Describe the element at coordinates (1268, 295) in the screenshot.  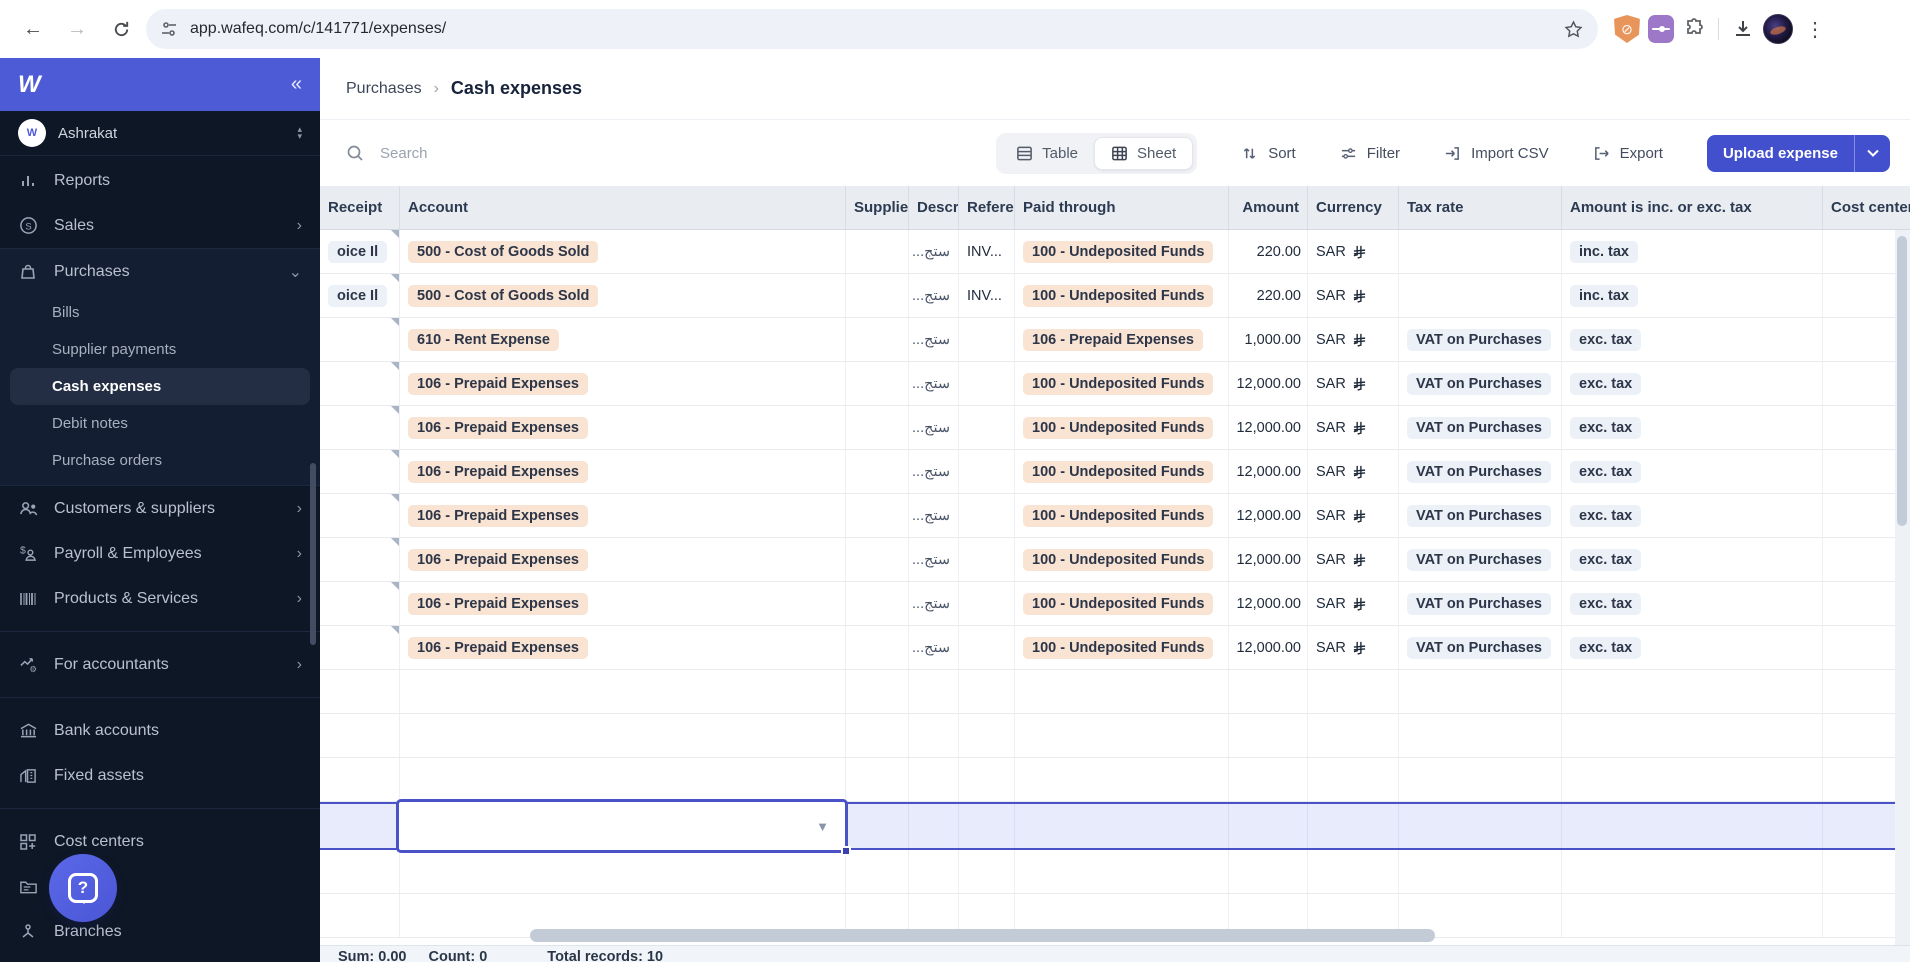
I see `cell-amount: 220.00` at that location.